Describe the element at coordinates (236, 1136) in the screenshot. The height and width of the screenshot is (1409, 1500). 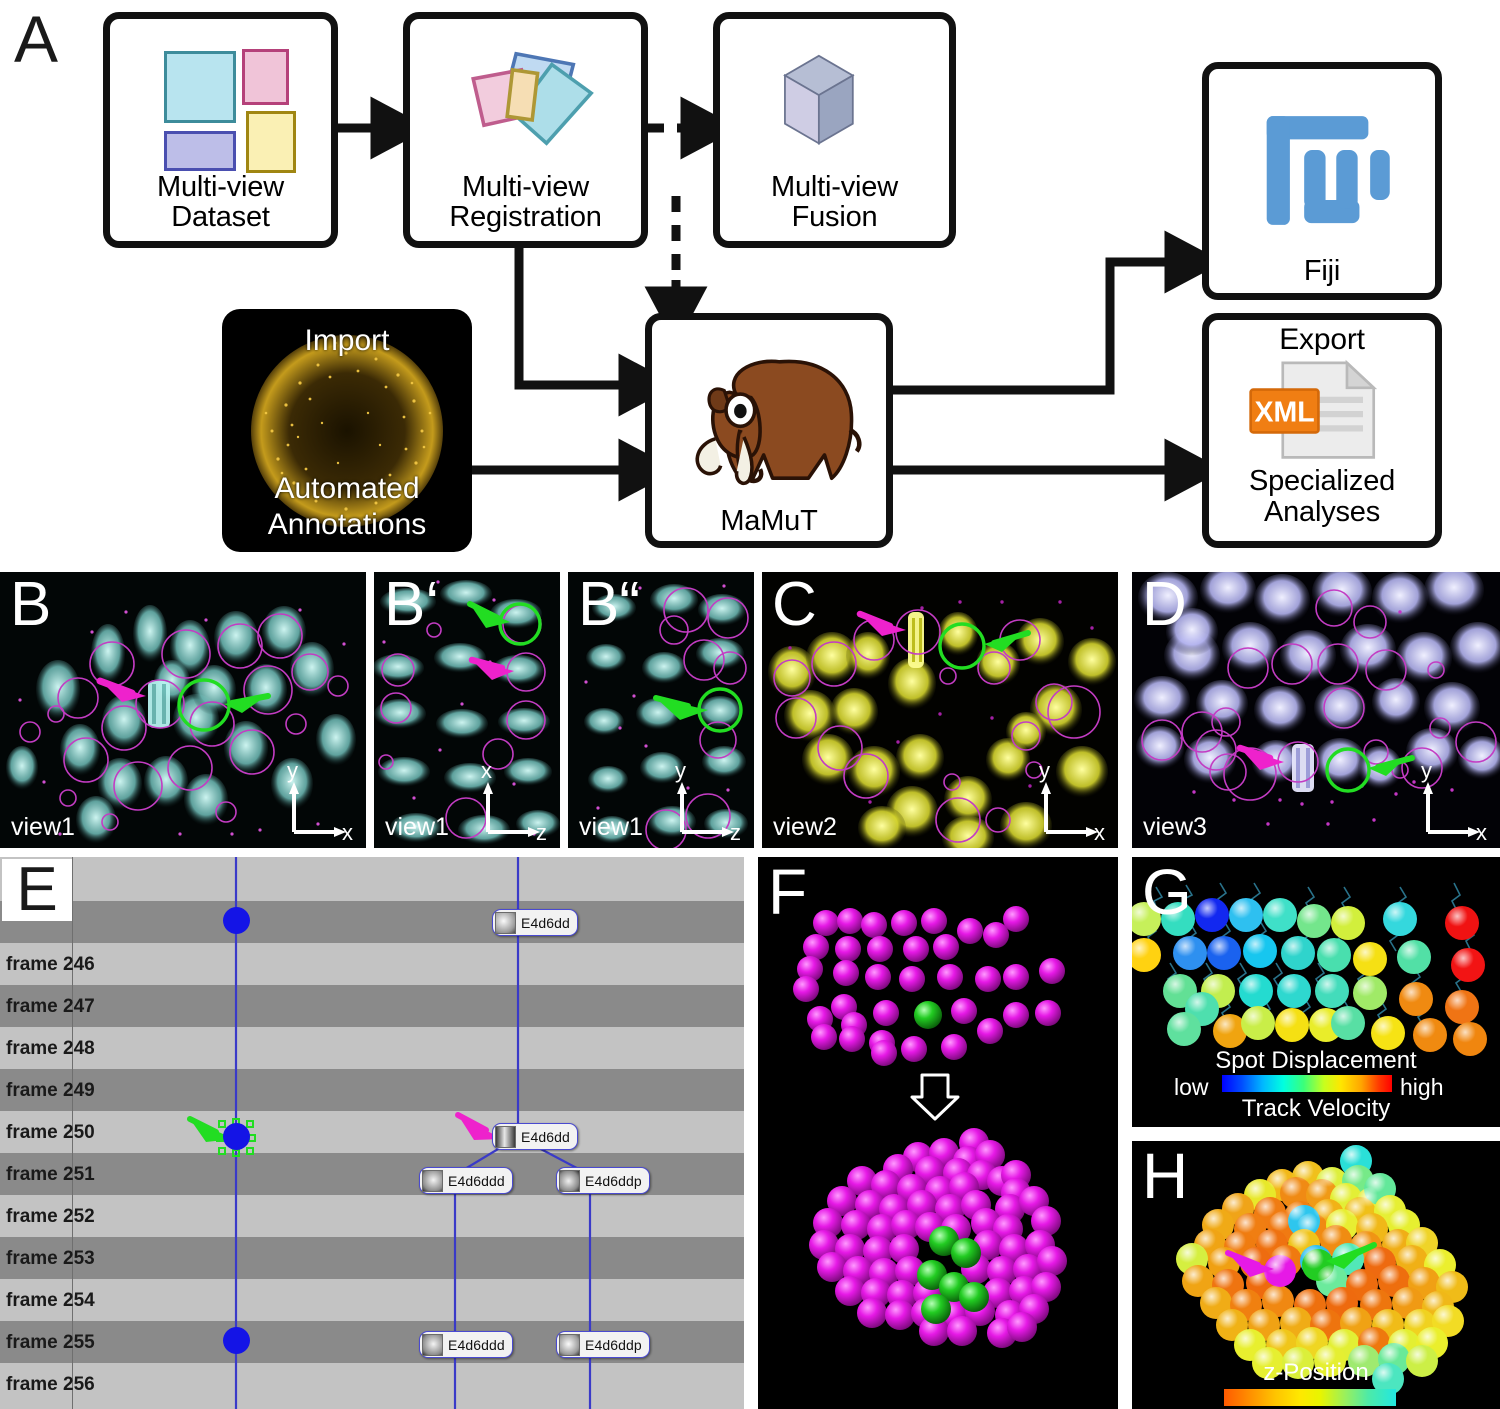
I see `trackscheme-spot-selected` at that location.